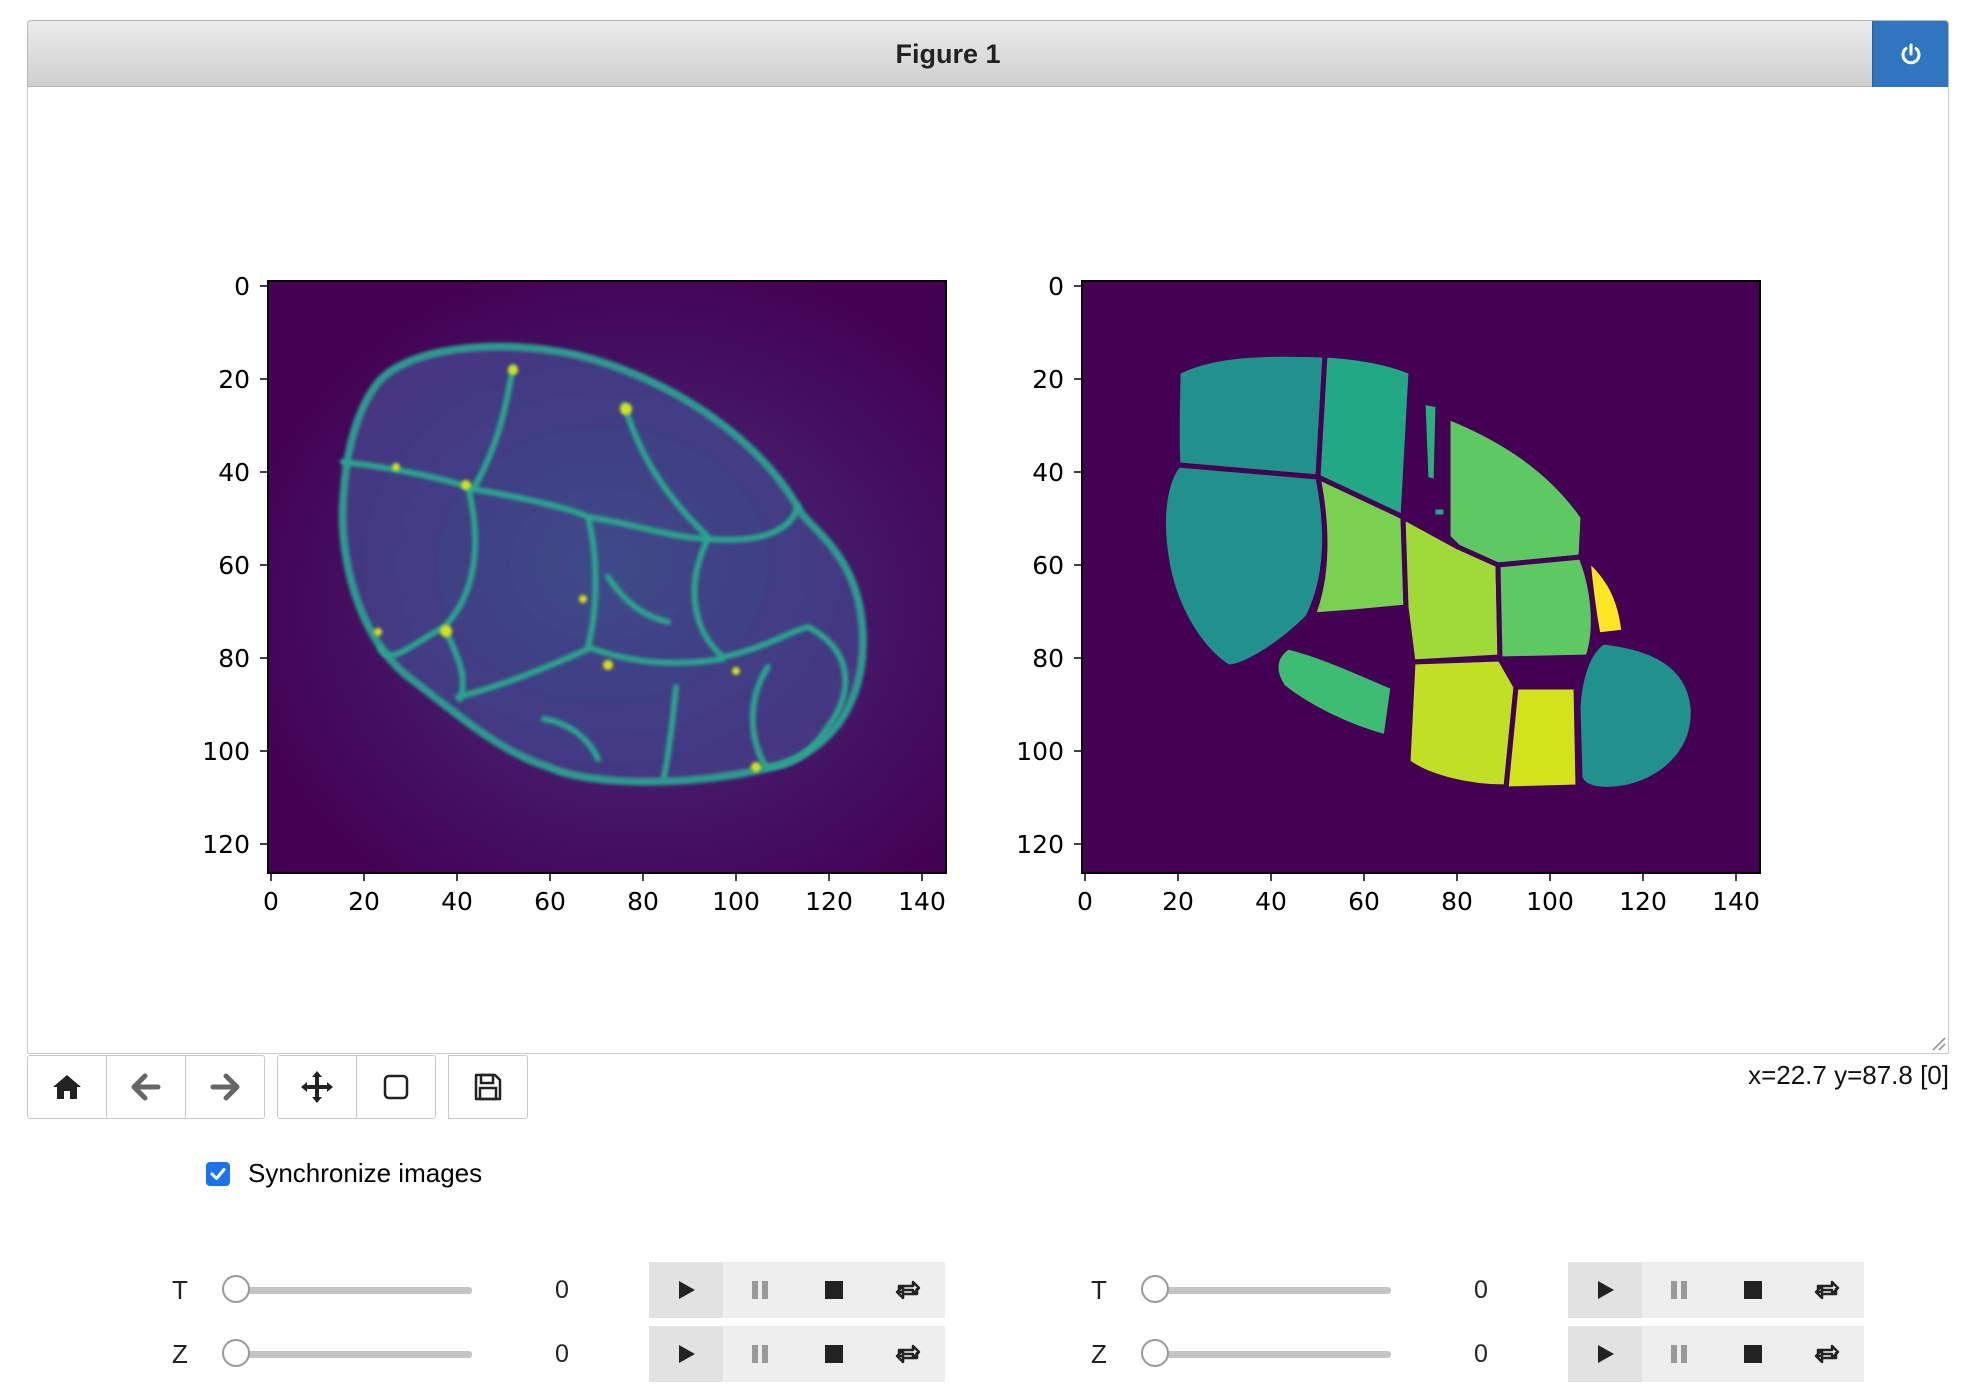 This screenshot has width=1966, height=1390. I want to click on raw-ytick-label: 20, so click(234, 379).